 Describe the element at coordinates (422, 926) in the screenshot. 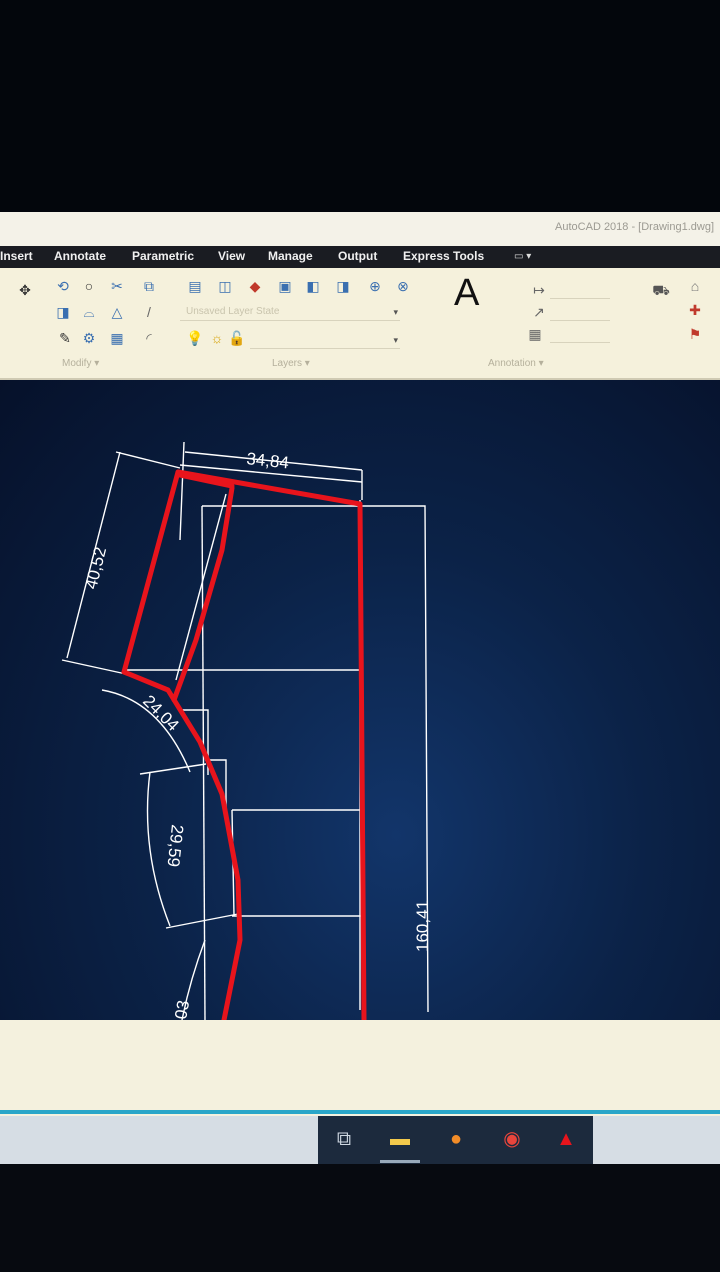

I see `dimension-label-height: 160,41` at that location.